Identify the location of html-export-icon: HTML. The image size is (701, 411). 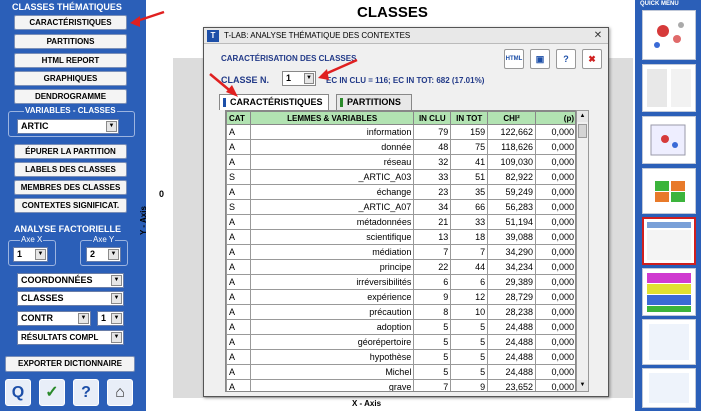
(514, 59).